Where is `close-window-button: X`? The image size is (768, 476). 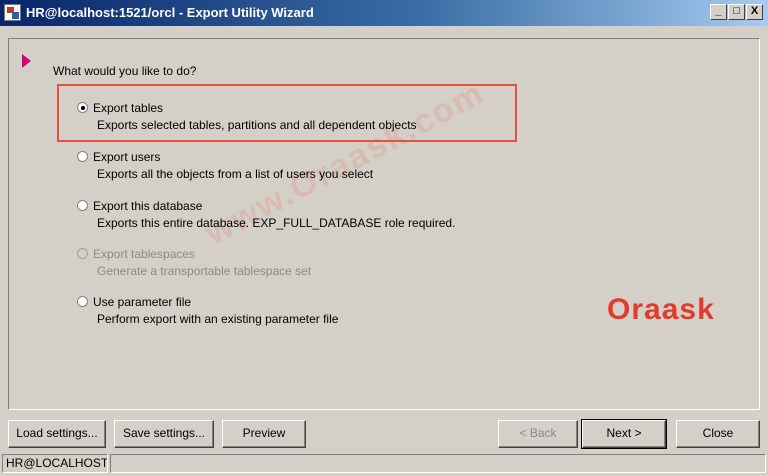 close-window-button: X is located at coordinates (754, 12).